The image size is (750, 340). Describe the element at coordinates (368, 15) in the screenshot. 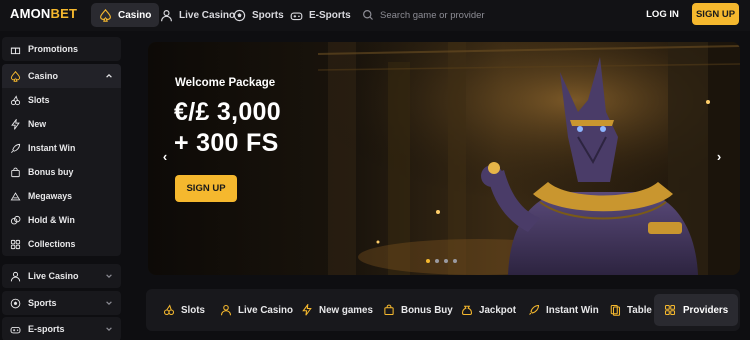

I see `search-icon` at that location.